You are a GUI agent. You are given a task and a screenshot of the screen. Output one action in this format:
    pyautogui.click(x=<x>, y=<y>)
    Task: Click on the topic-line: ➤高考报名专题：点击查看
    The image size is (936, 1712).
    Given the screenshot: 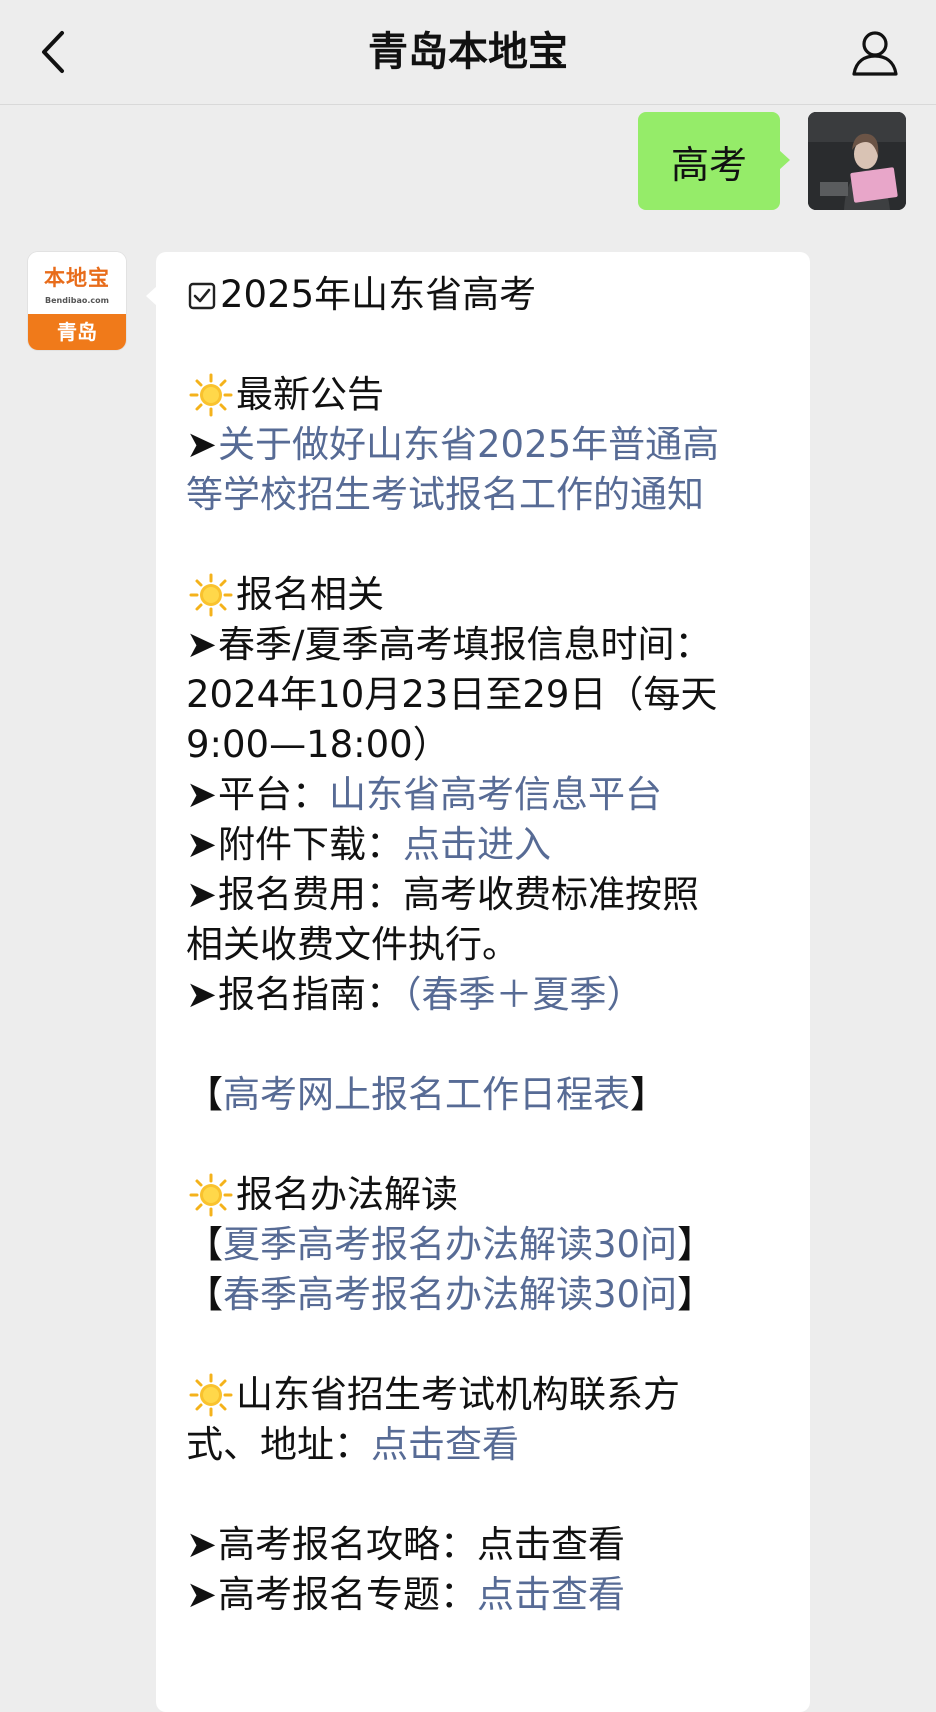 What is the action you would take?
    pyautogui.click(x=491, y=1595)
    